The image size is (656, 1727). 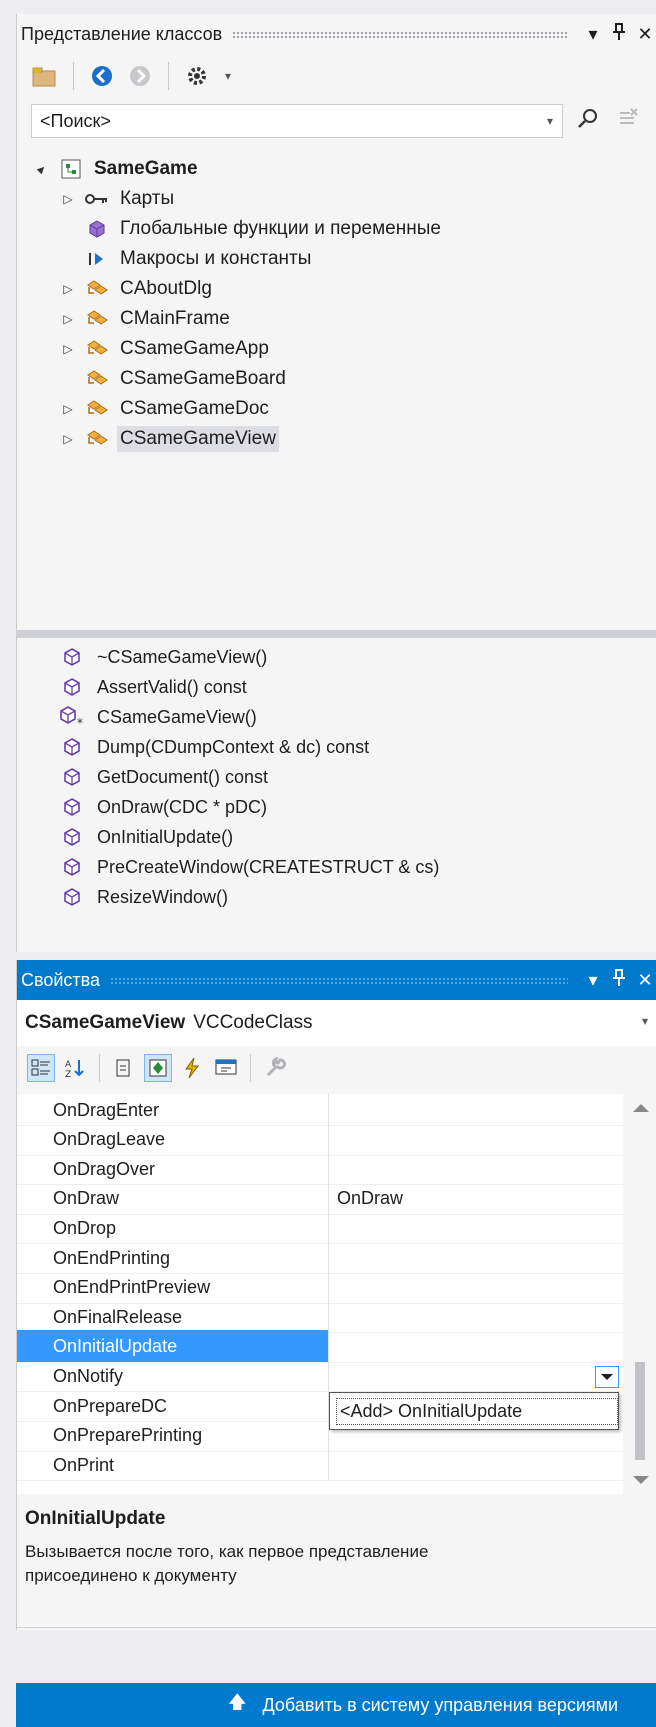 I want to click on tree-item: ▲ SameGame, so click(x=336, y=169).